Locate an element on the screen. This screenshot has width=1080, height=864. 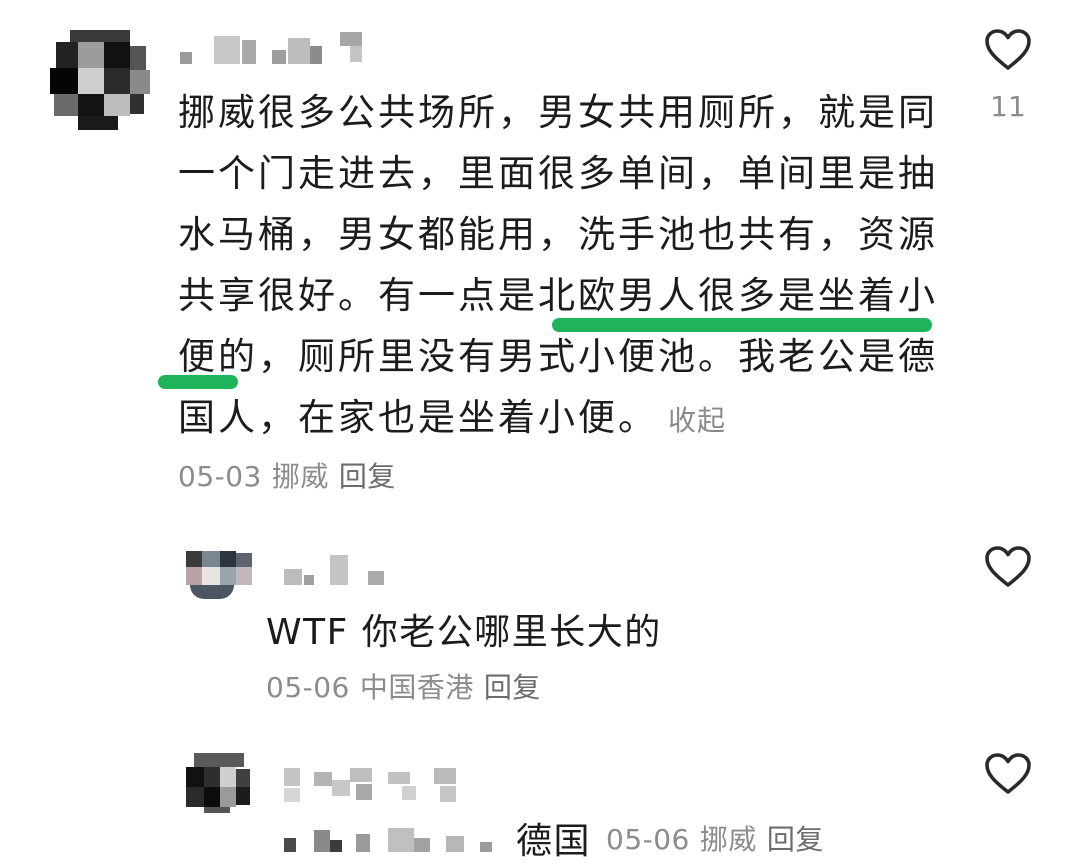
comment-date: 05-03 is located at coordinates (220, 476).